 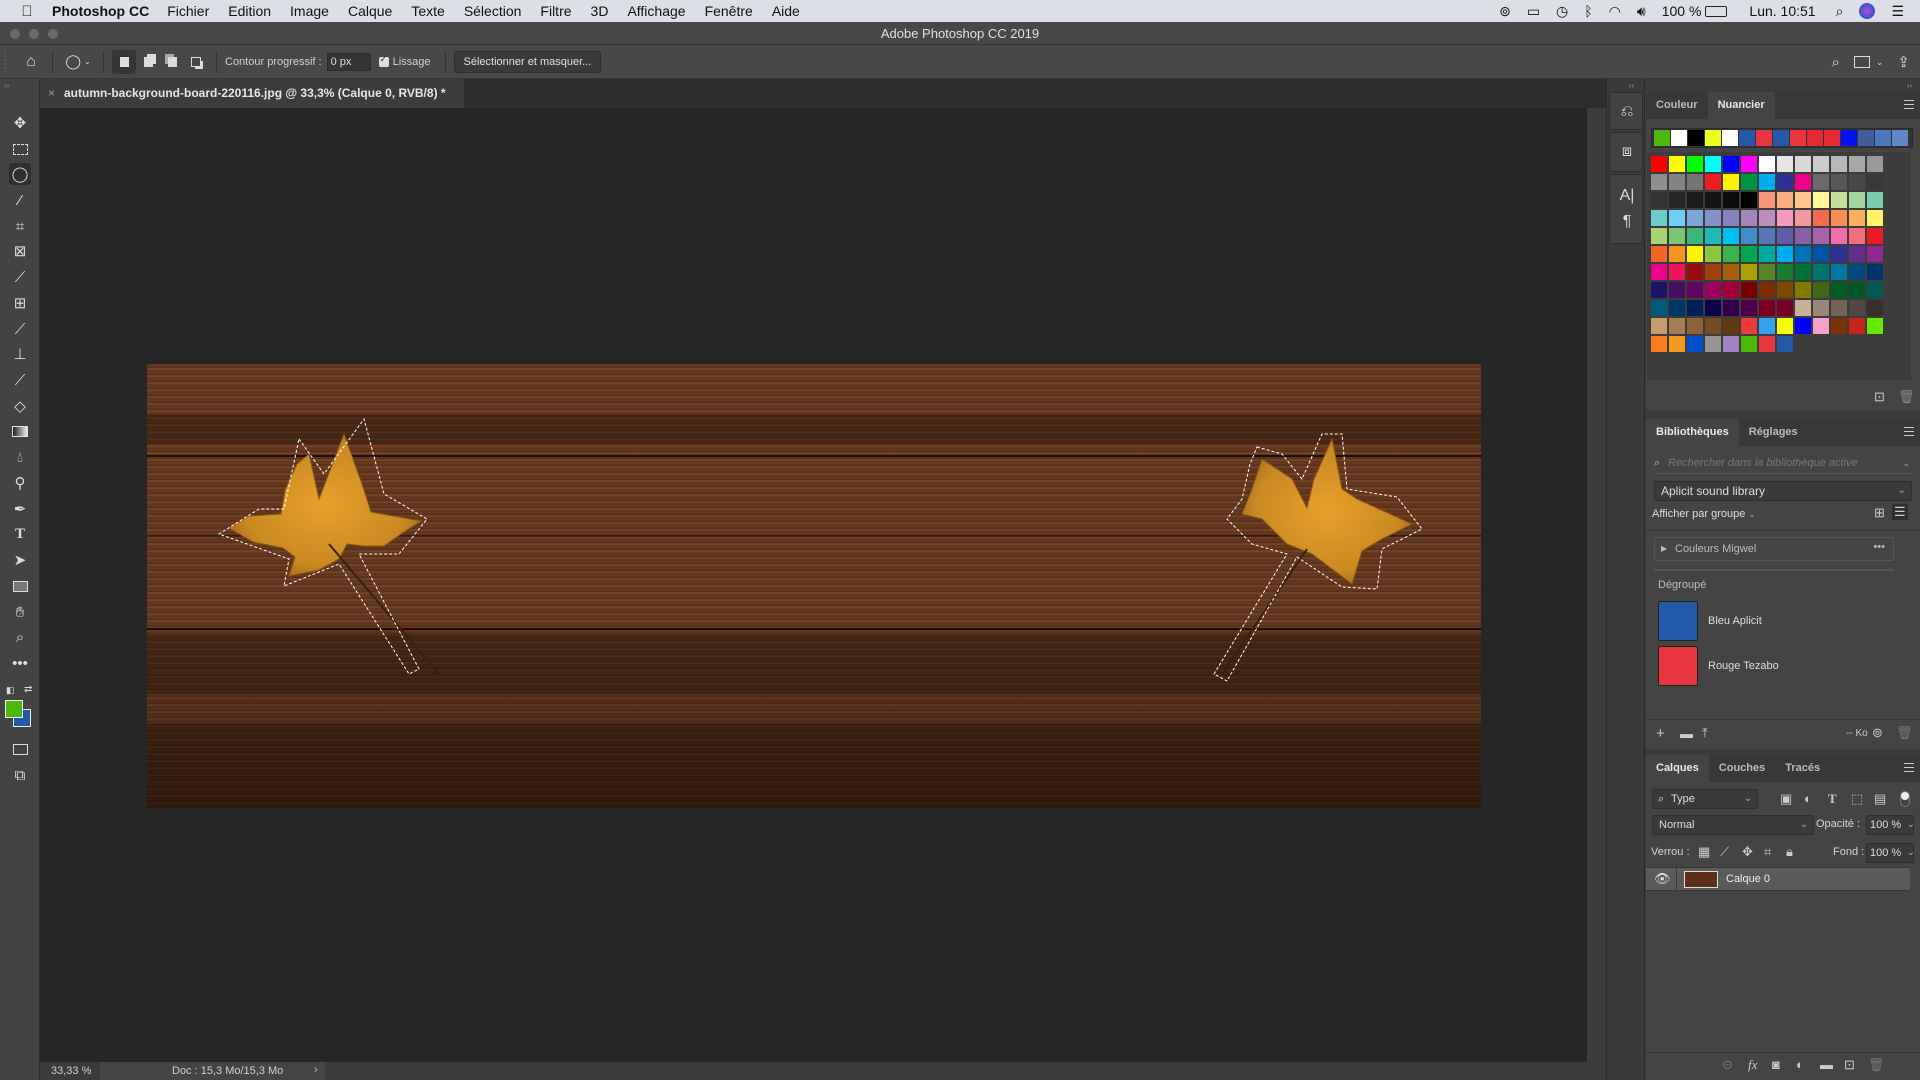 What do you see at coordinates (1631, 85) in the screenshot?
I see `collapse-dock-icon: ‹‹` at bounding box center [1631, 85].